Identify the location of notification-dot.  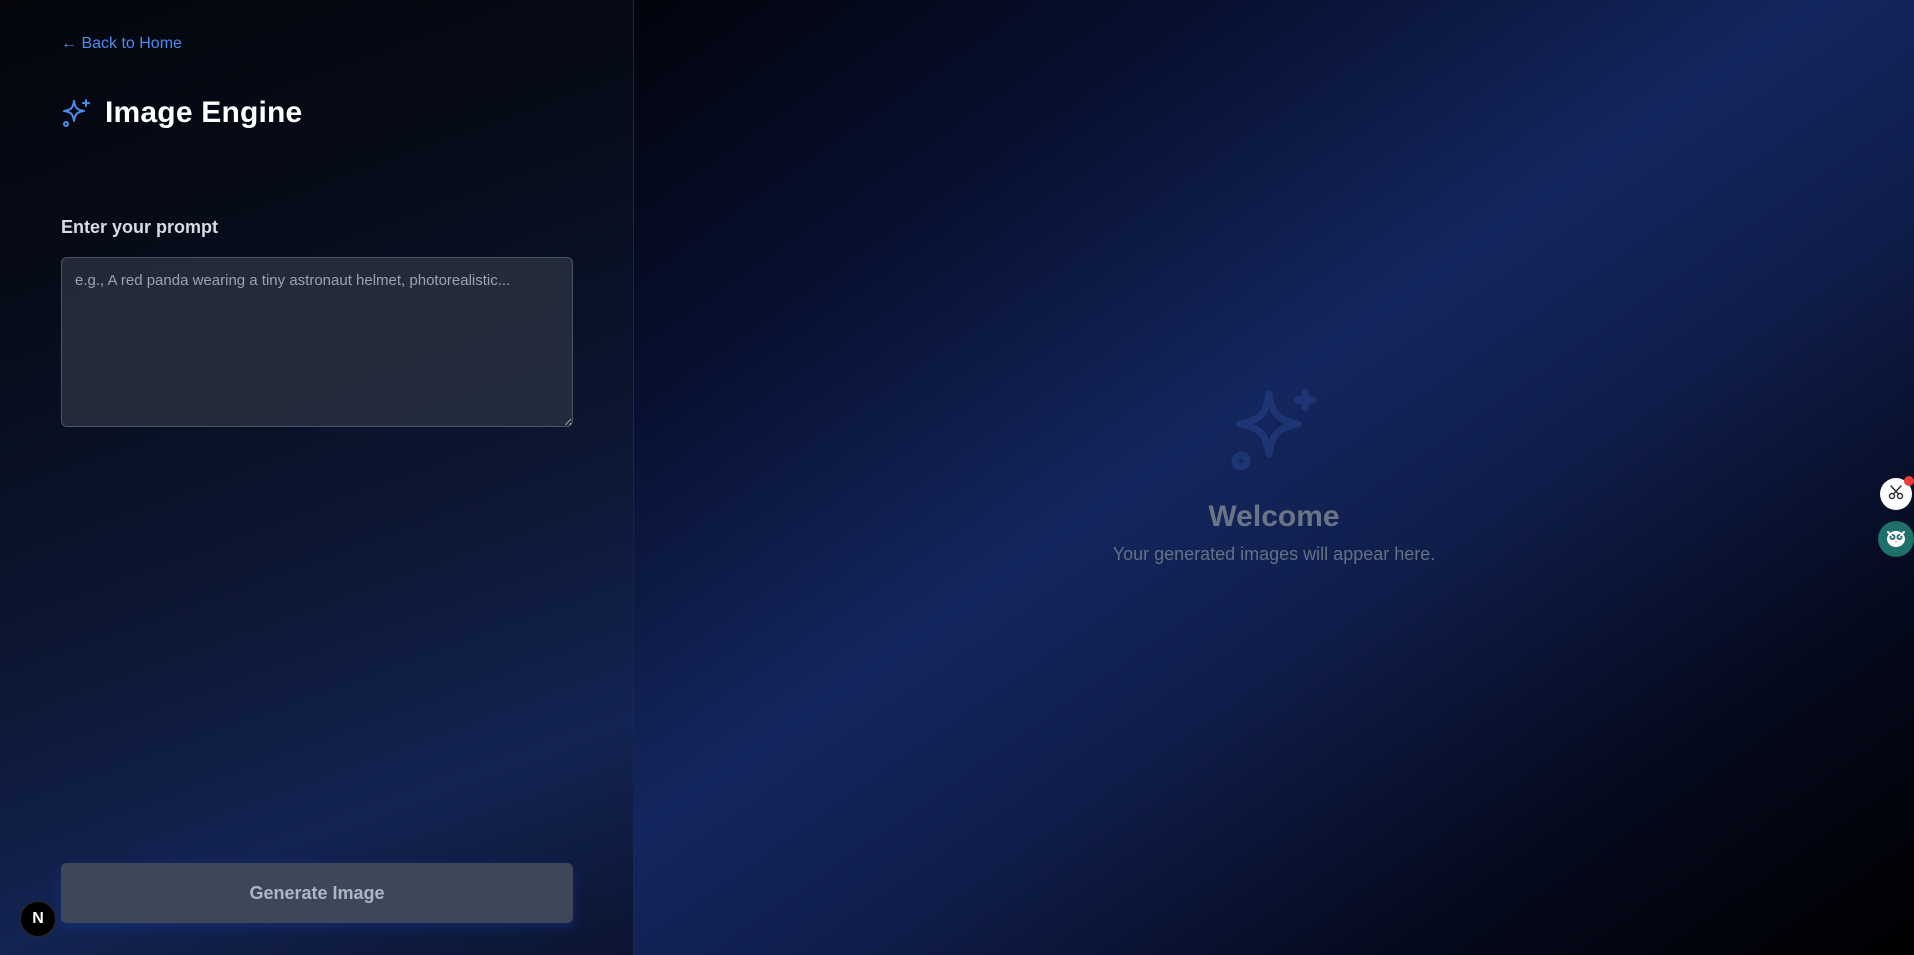
(1909, 481).